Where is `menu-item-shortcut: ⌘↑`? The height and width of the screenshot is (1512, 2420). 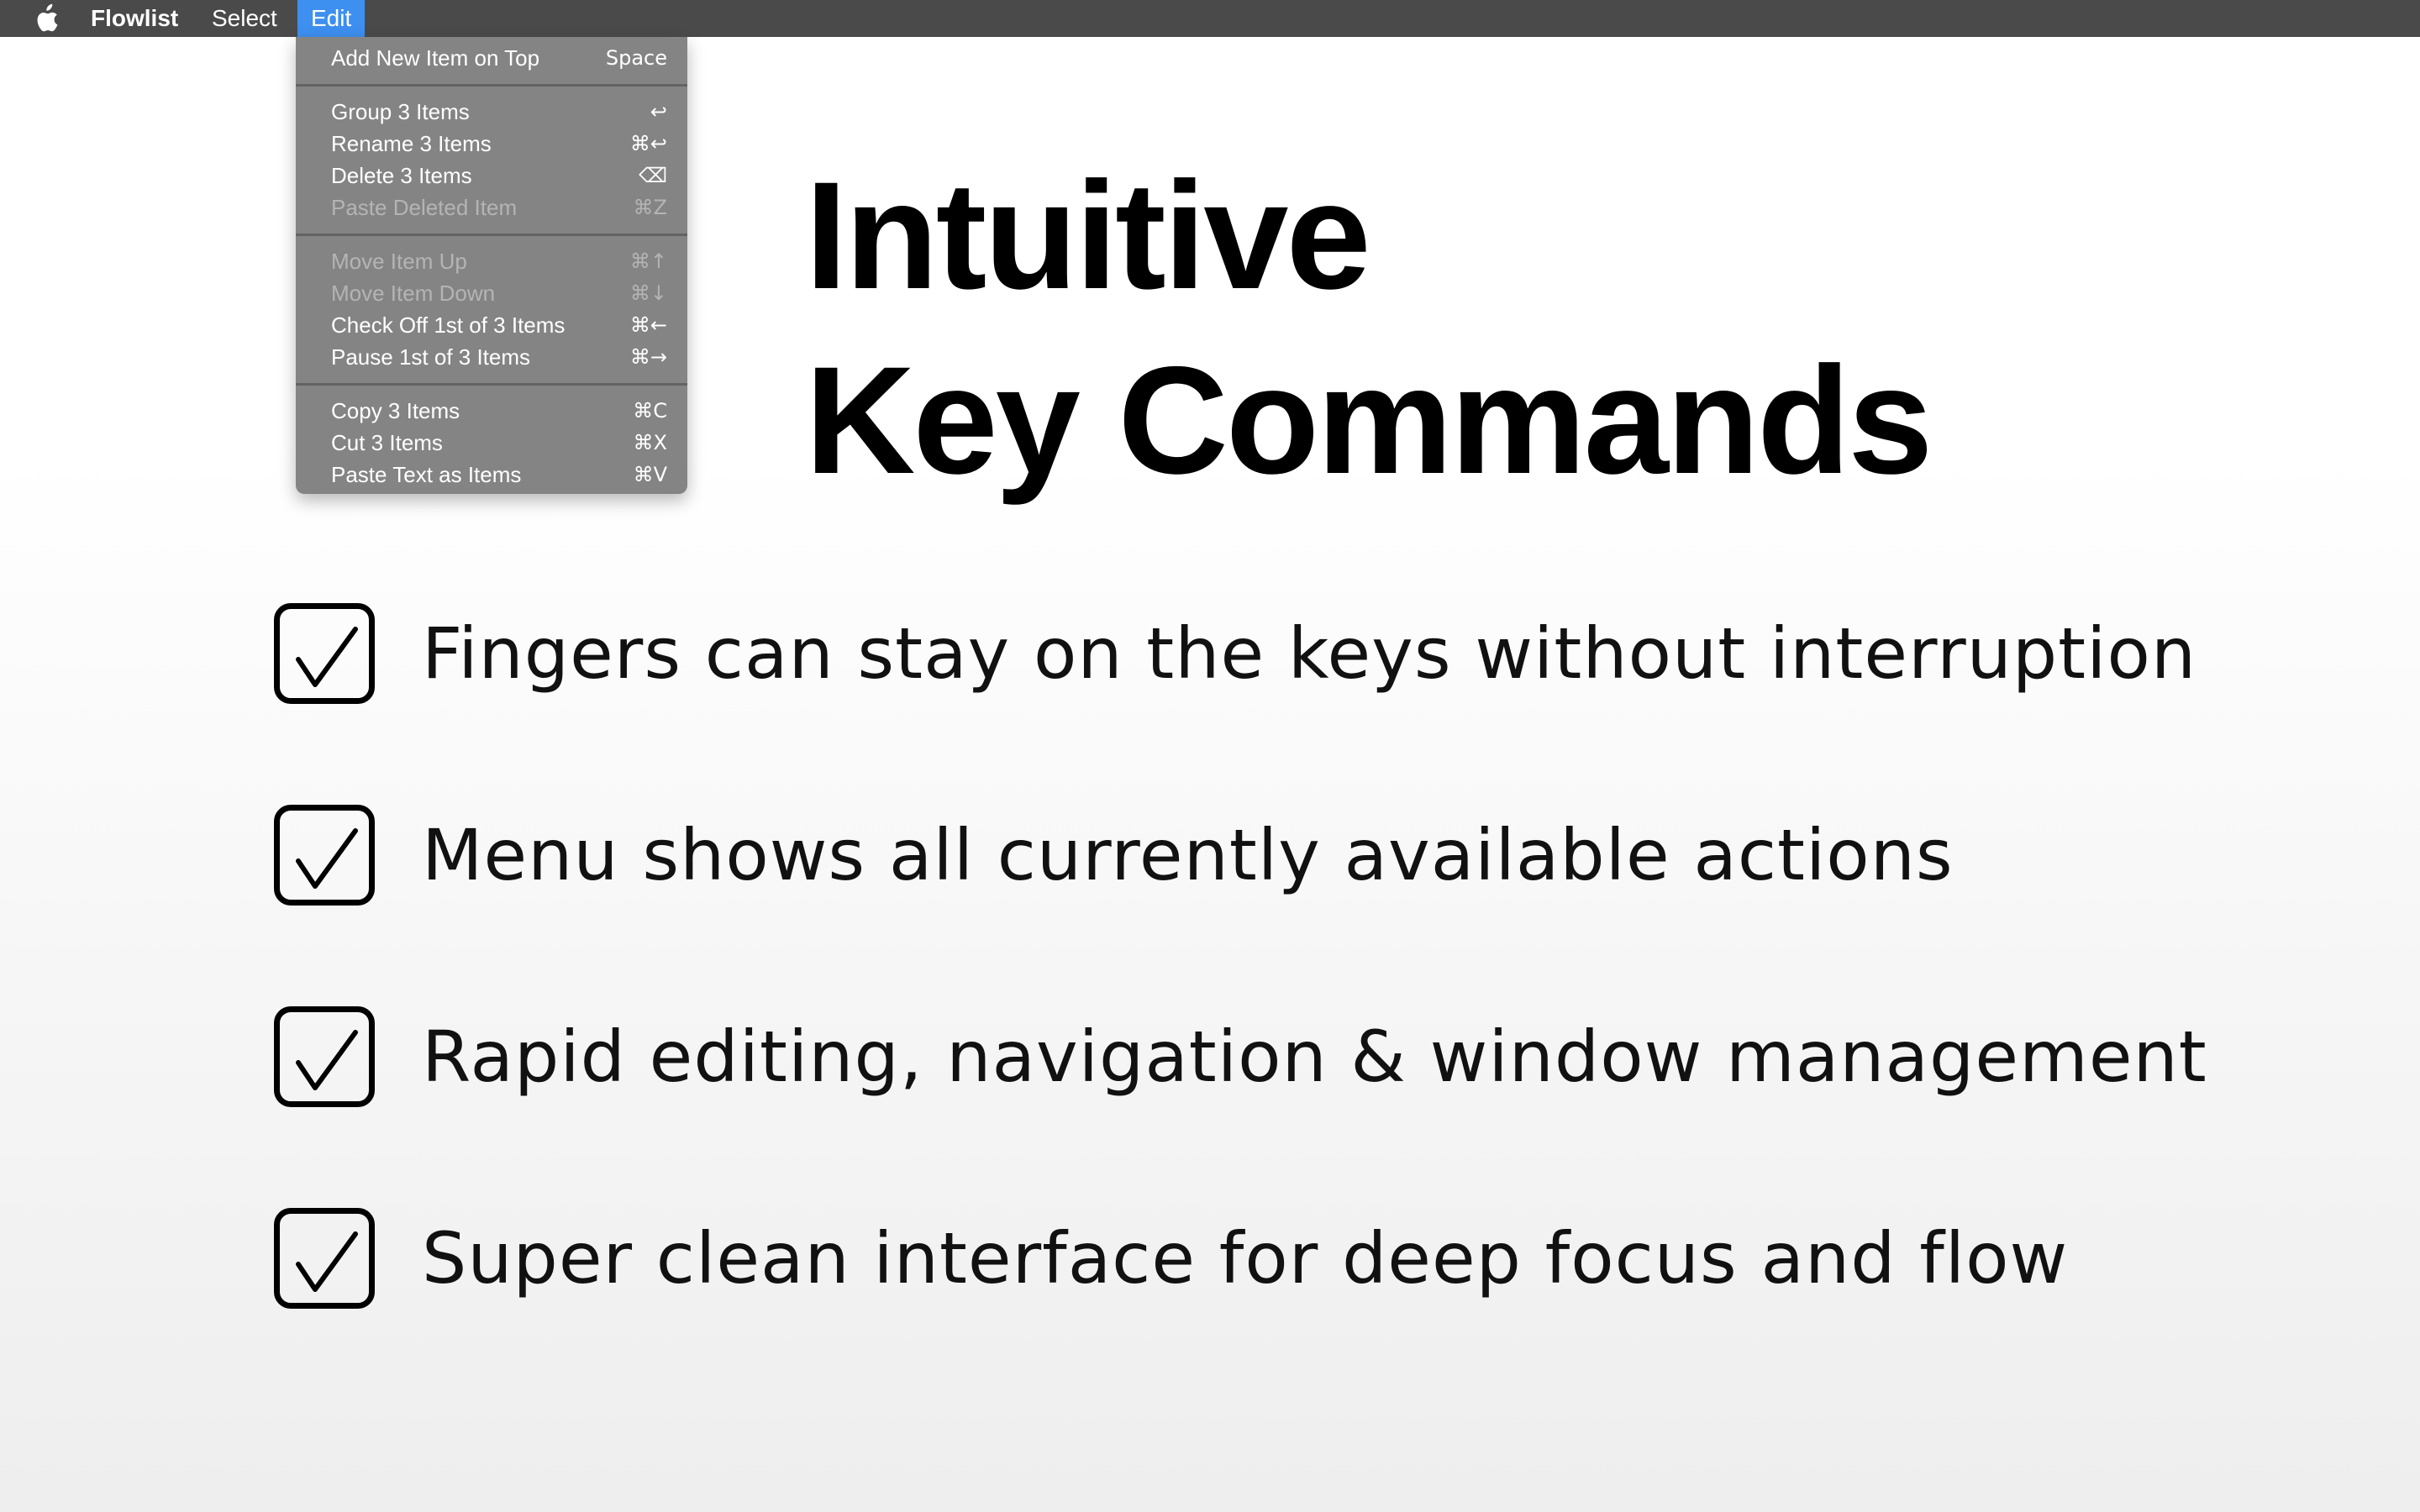 menu-item-shortcut: ⌘↑ is located at coordinates (648, 261).